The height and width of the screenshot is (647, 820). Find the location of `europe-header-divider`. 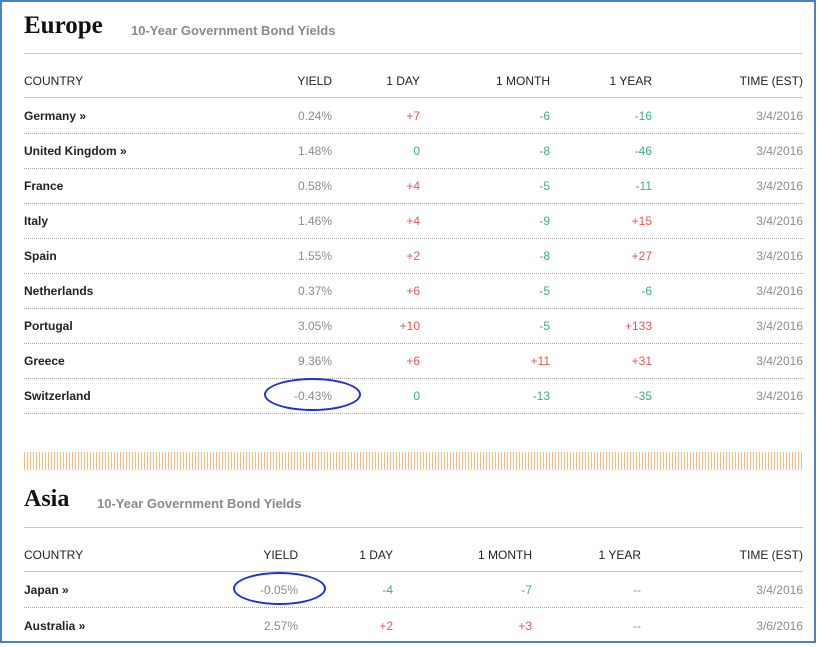

europe-header-divider is located at coordinates (413, 97).